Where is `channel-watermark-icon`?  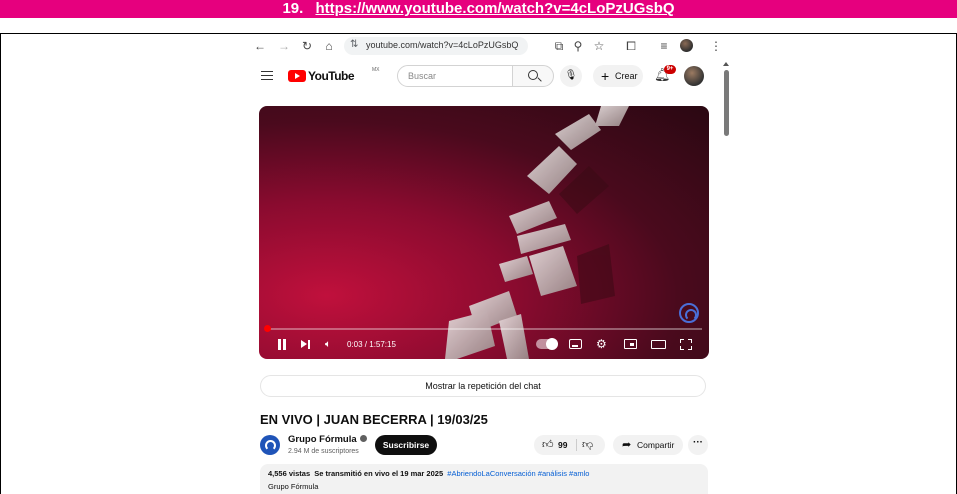 channel-watermark-icon is located at coordinates (689, 313).